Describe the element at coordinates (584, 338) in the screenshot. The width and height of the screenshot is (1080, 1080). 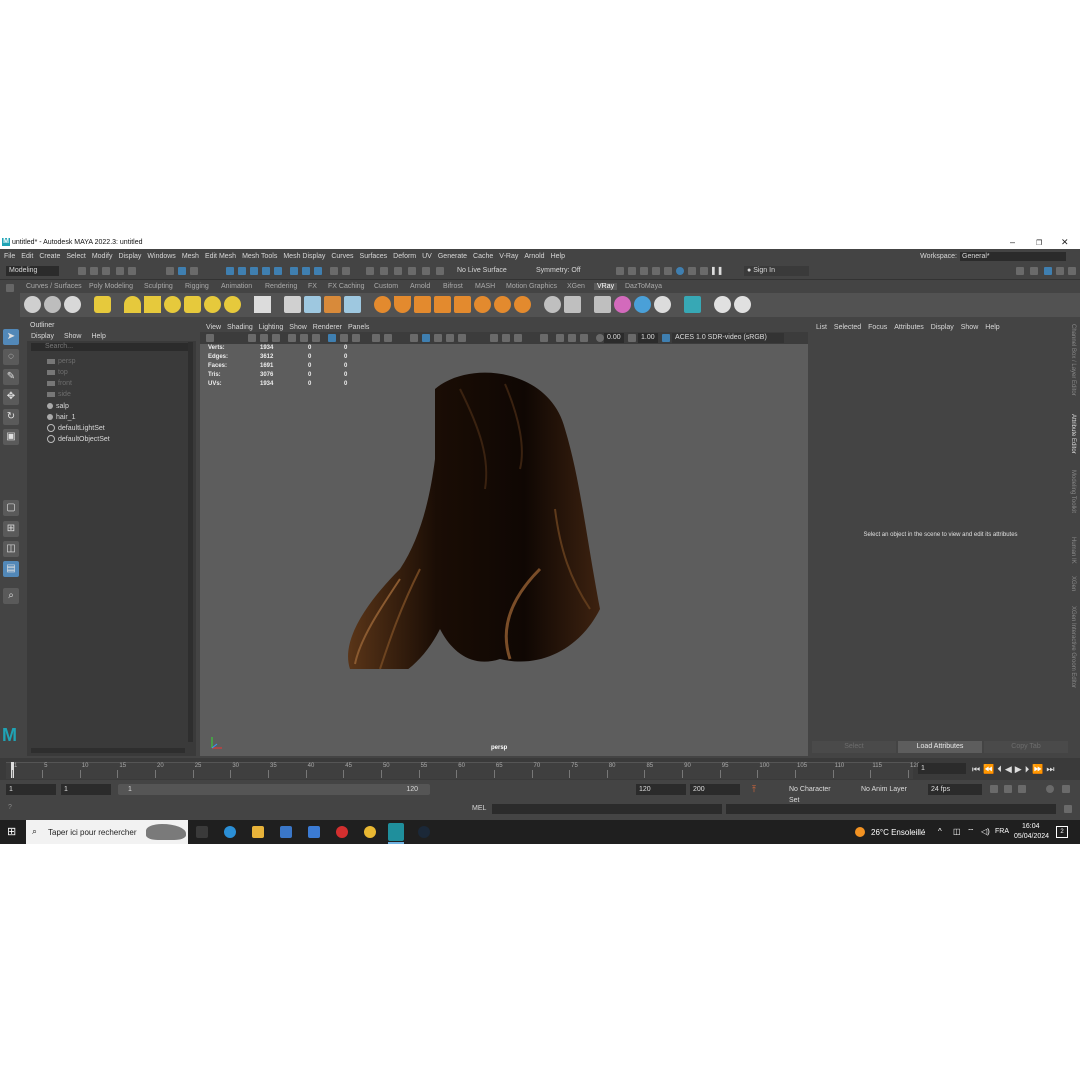
I see `exposure-toggle-icon` at that location.